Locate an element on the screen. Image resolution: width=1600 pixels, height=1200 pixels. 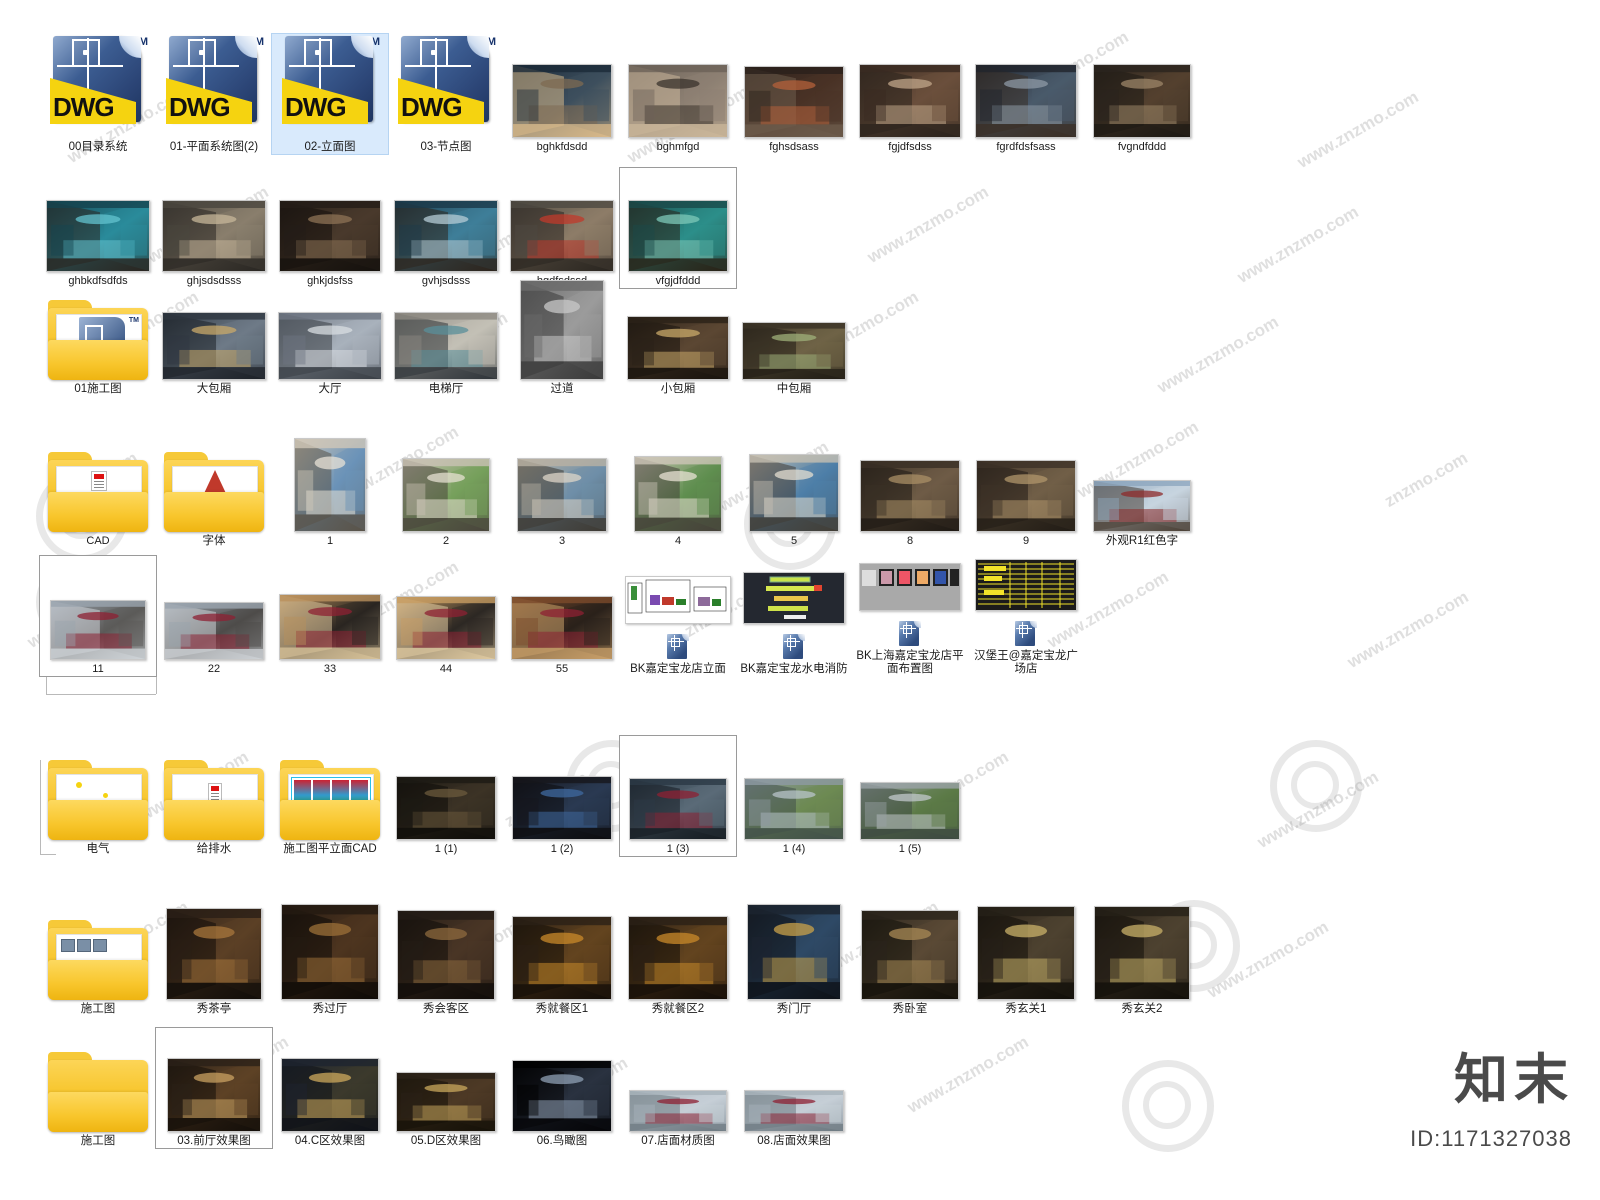
file-item: TM DWG 01-平面系统图(2) is located at coordinates (214, 94).